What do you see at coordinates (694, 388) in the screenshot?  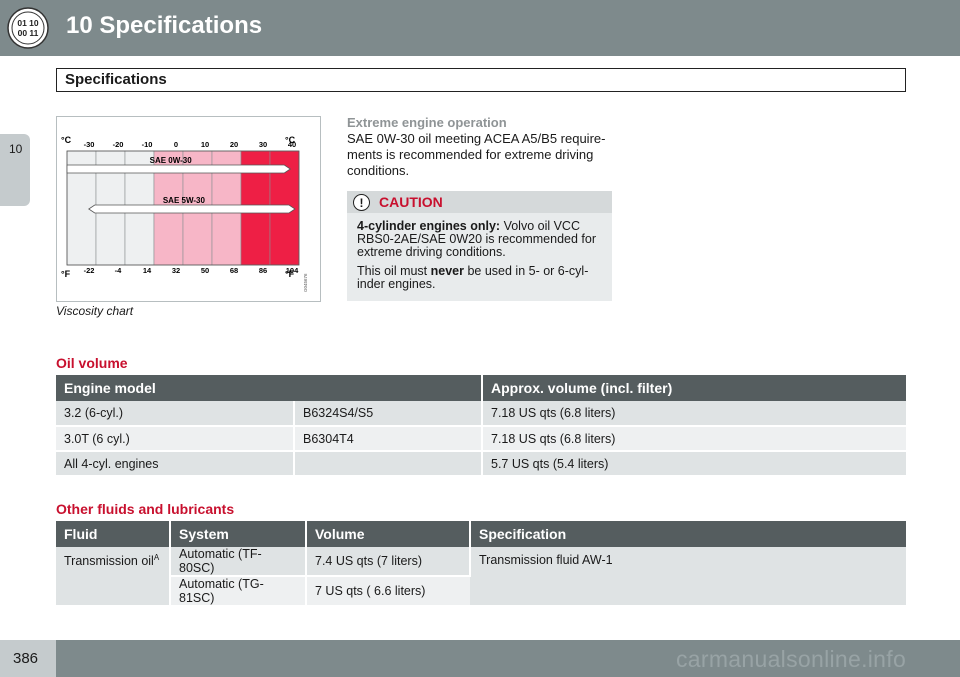 I see `column-header-volume: Approx. volume (incl. filter)` at bounding box center [694, 388].